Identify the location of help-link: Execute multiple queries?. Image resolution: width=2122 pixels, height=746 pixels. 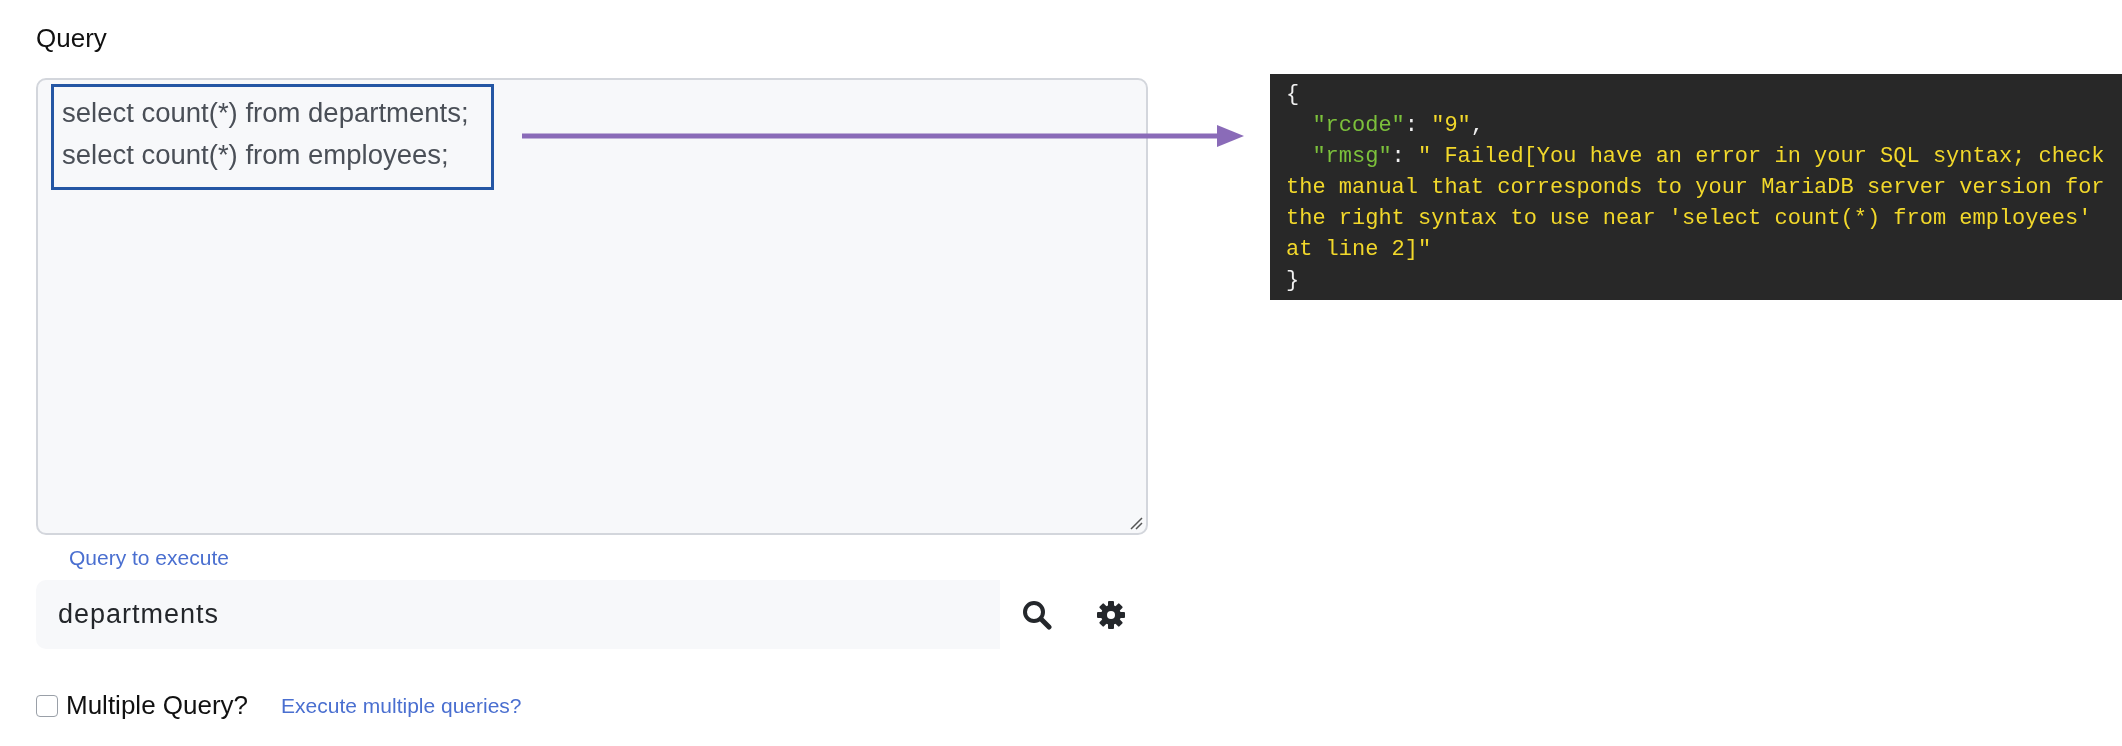
(401, 705).